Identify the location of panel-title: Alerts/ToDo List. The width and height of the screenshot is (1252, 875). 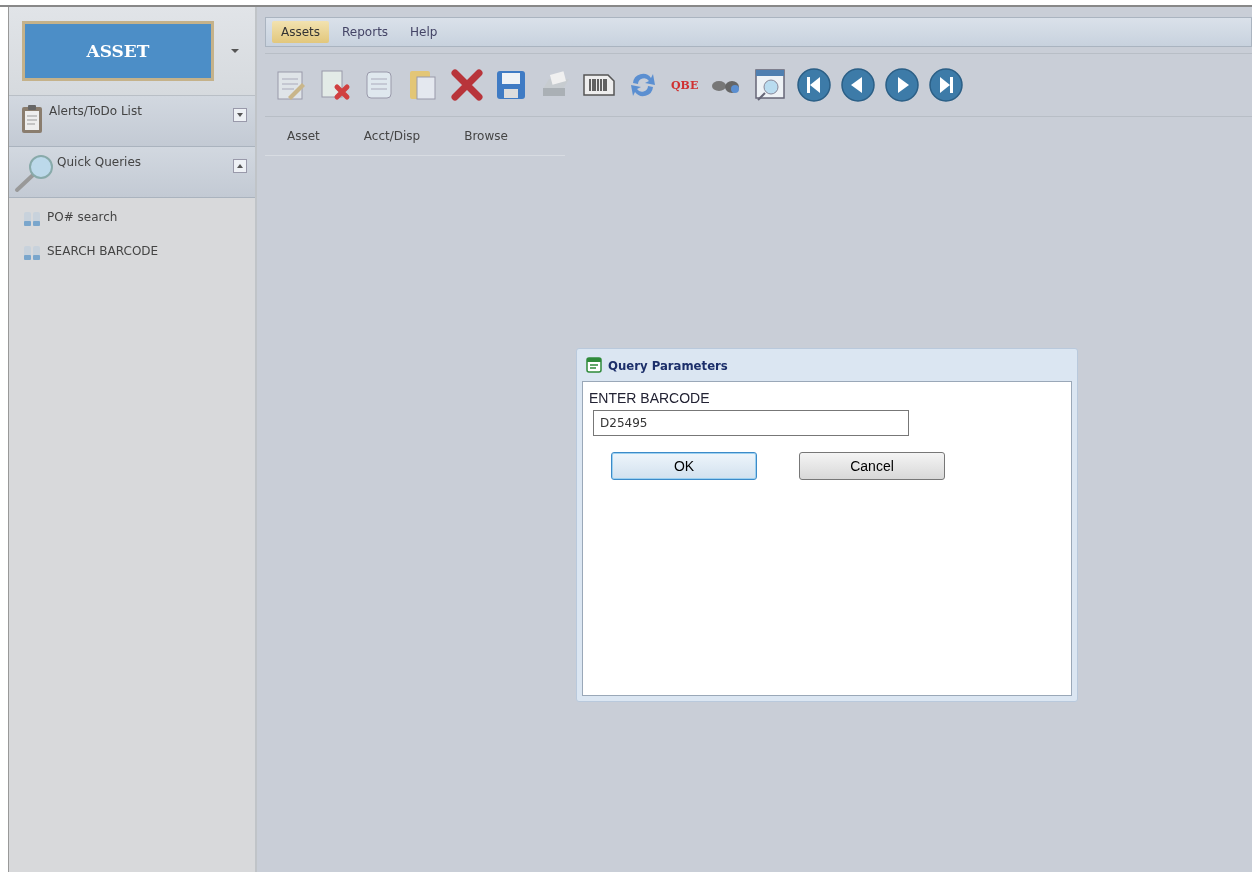
(96, 111).